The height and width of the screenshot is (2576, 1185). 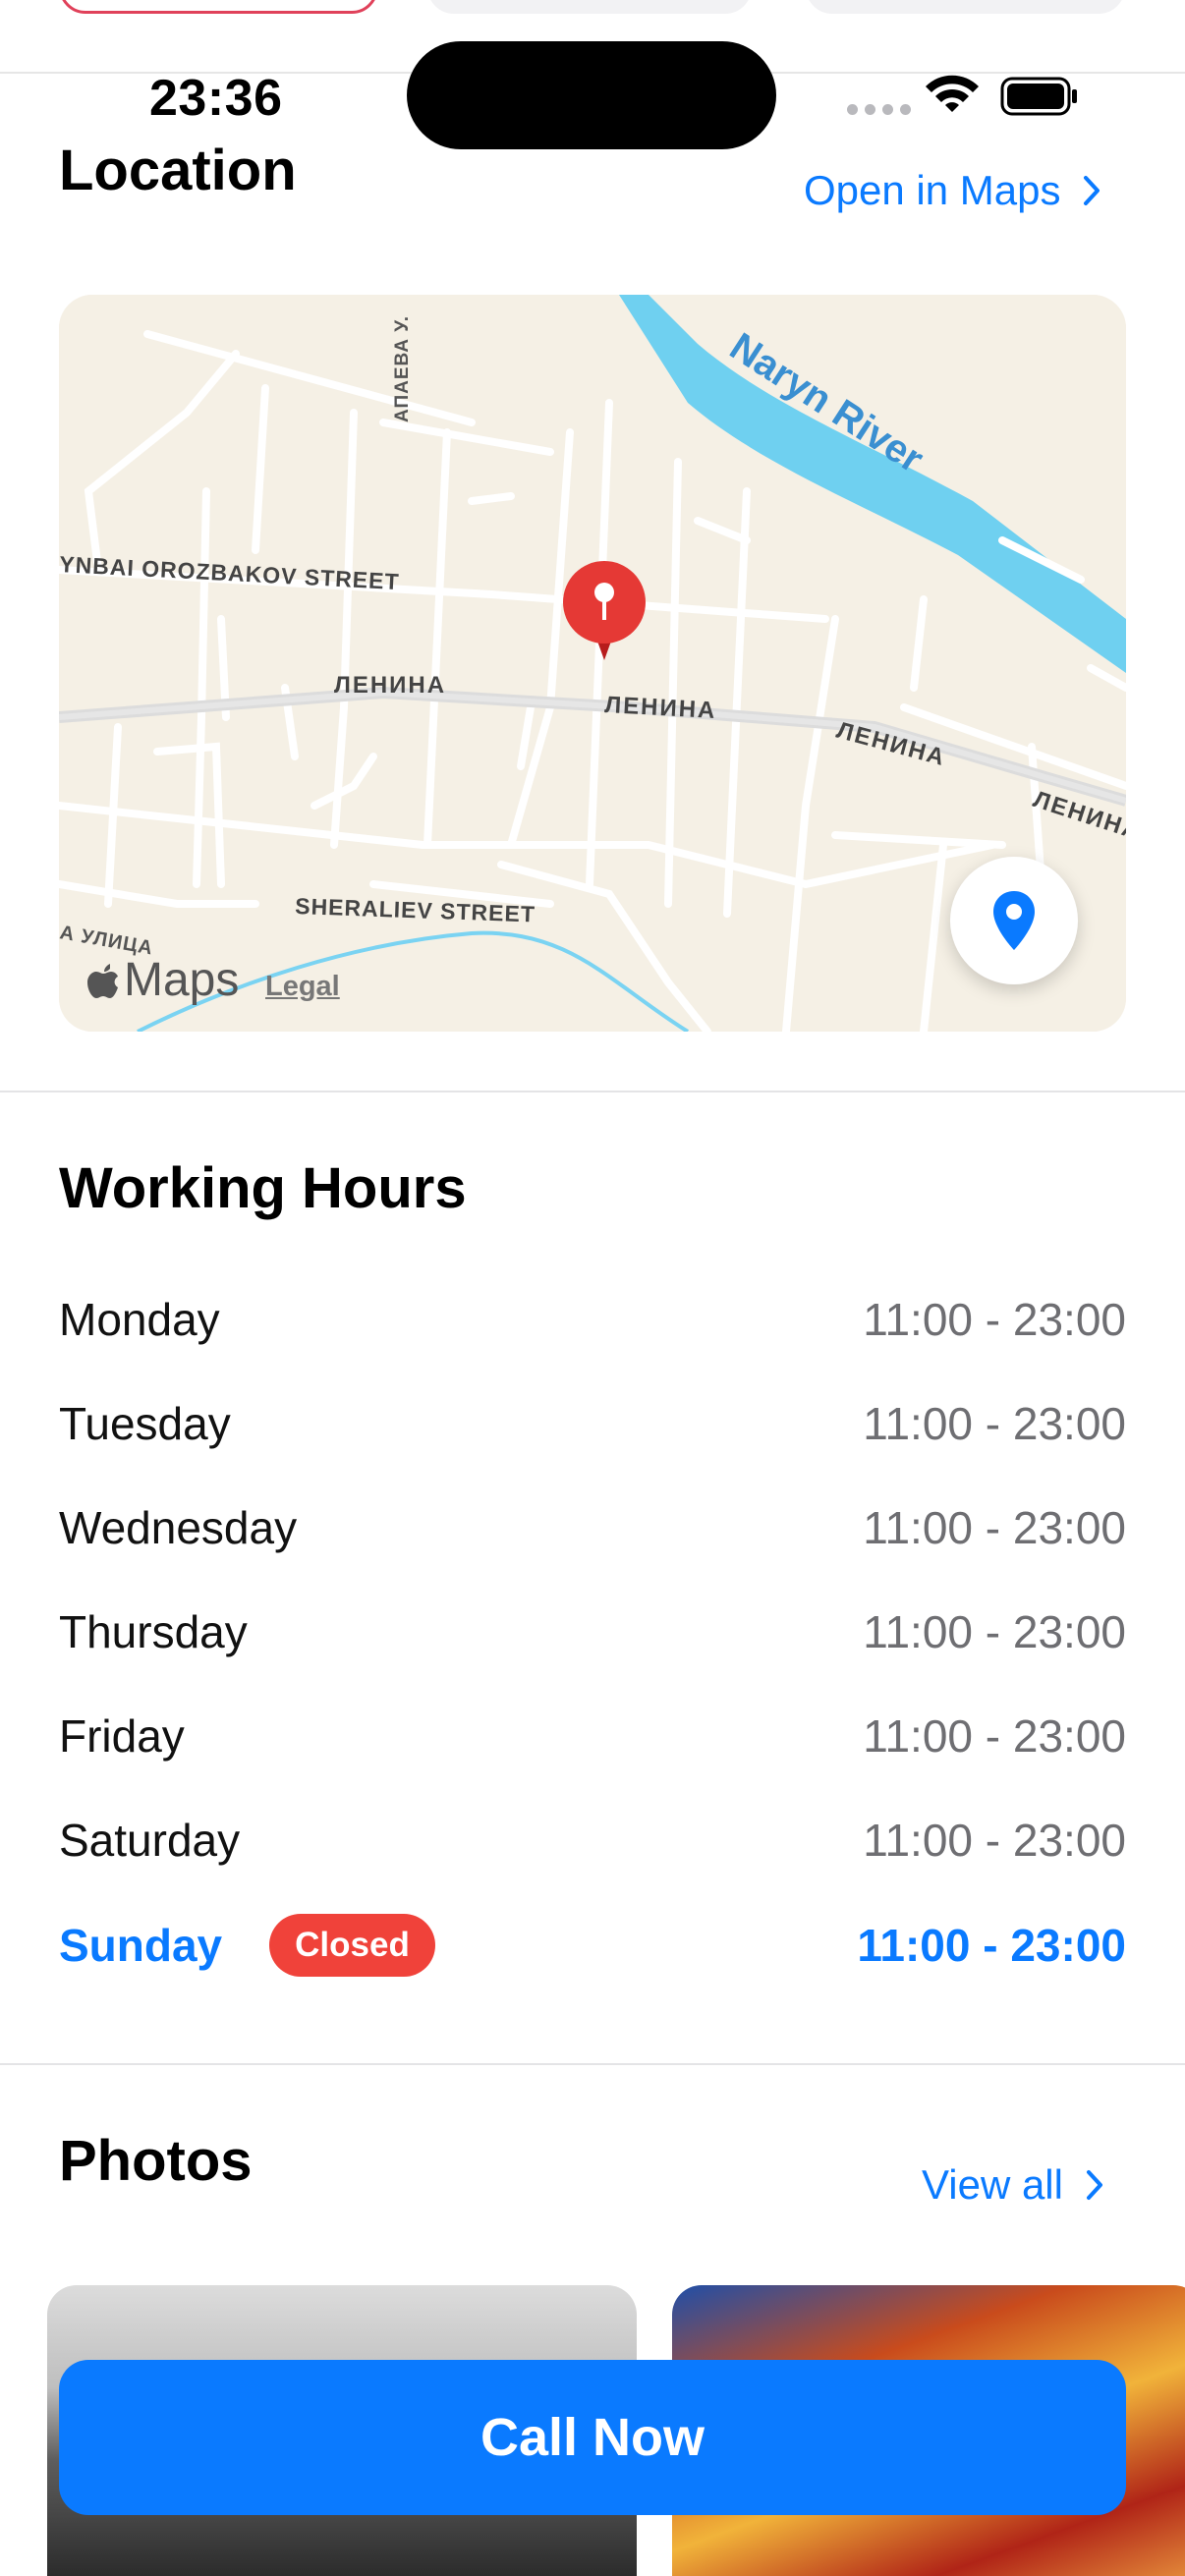 What do you see at coordinates (122, 1736) in the screenshot?
I see `day-label: Friday` at bounding box center [122, 1736].